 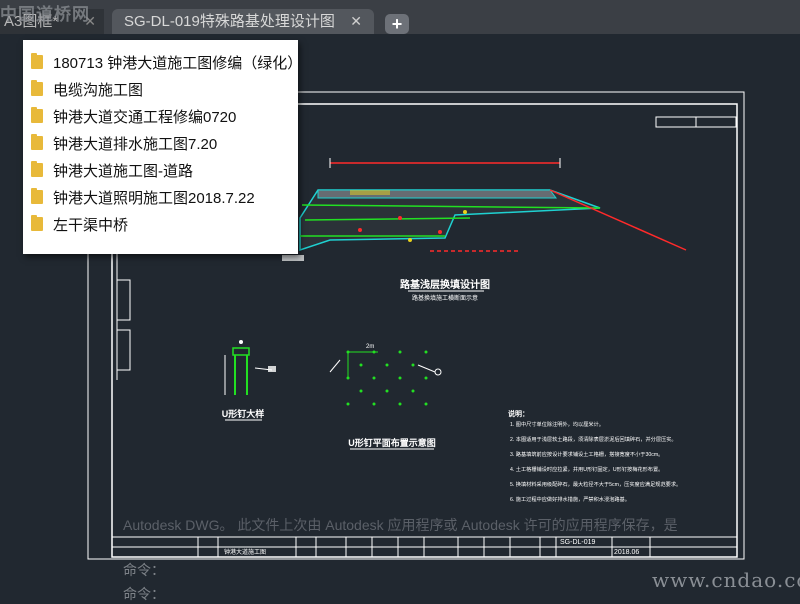 What do you see at coordinates (160, 169) in the screenshot?
I see `list-item: 钟港大道施工图-道路` at bounding box center [160, 169].